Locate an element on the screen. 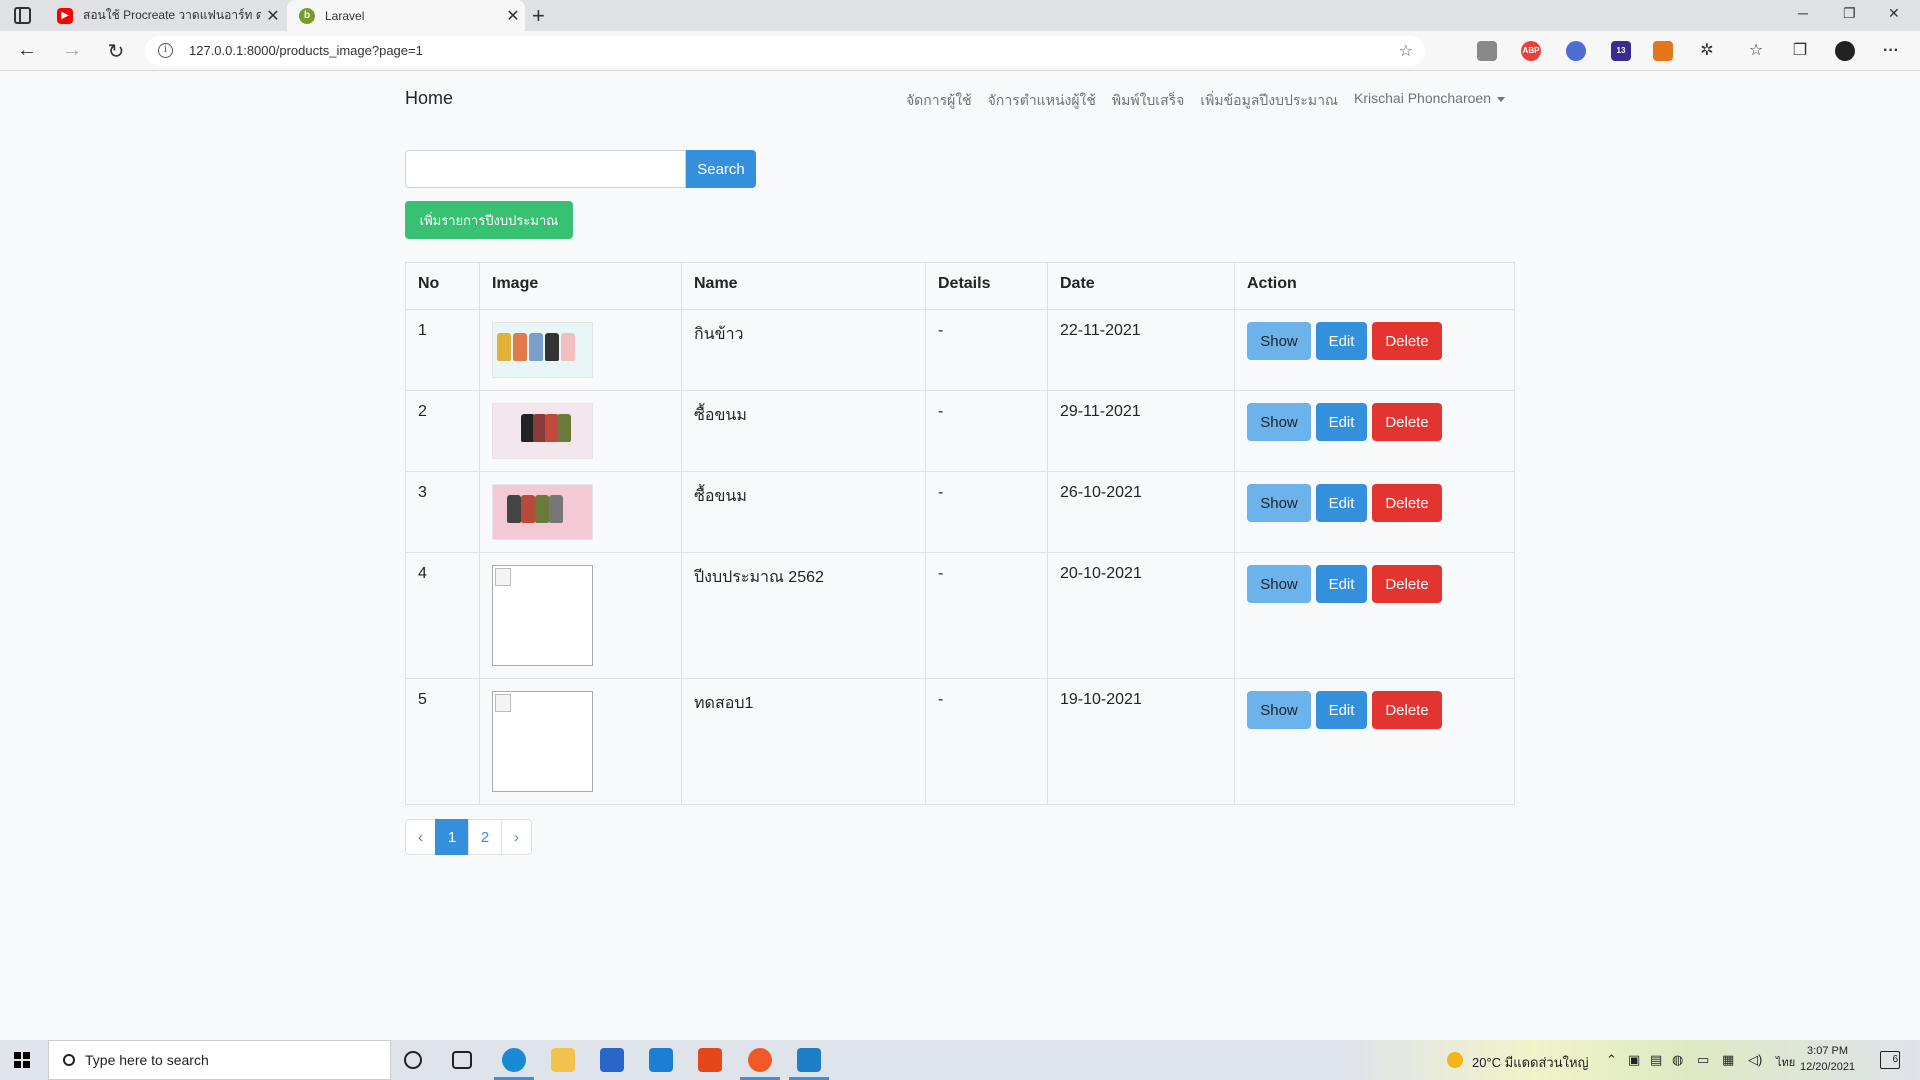 The height and width of the screenshot is (1080, 1920). task-view-icon is located at coordinates (462, 1060).